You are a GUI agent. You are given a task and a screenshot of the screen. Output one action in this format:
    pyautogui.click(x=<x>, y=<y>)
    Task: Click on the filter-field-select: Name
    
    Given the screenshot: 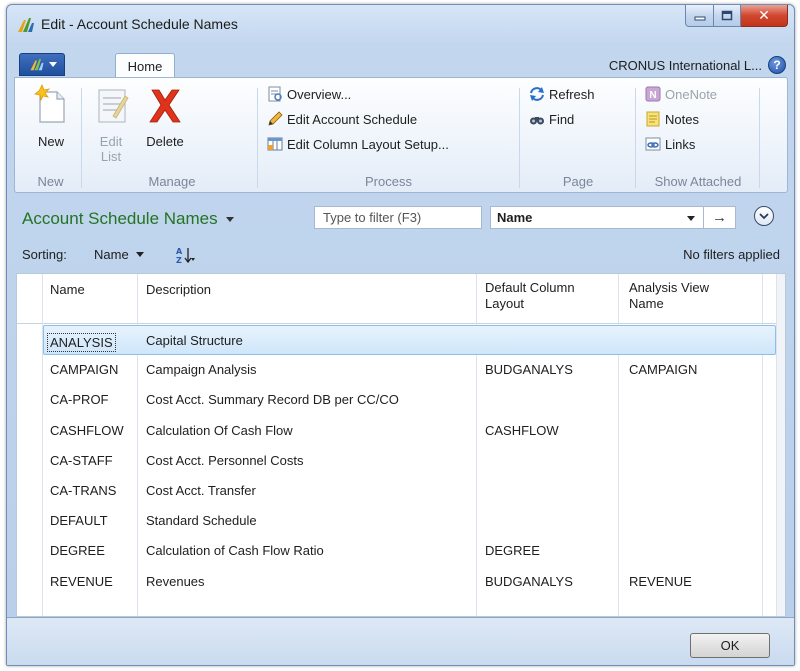 What is the action you would take?
    pyautogui.click(x=597, y=217)
    